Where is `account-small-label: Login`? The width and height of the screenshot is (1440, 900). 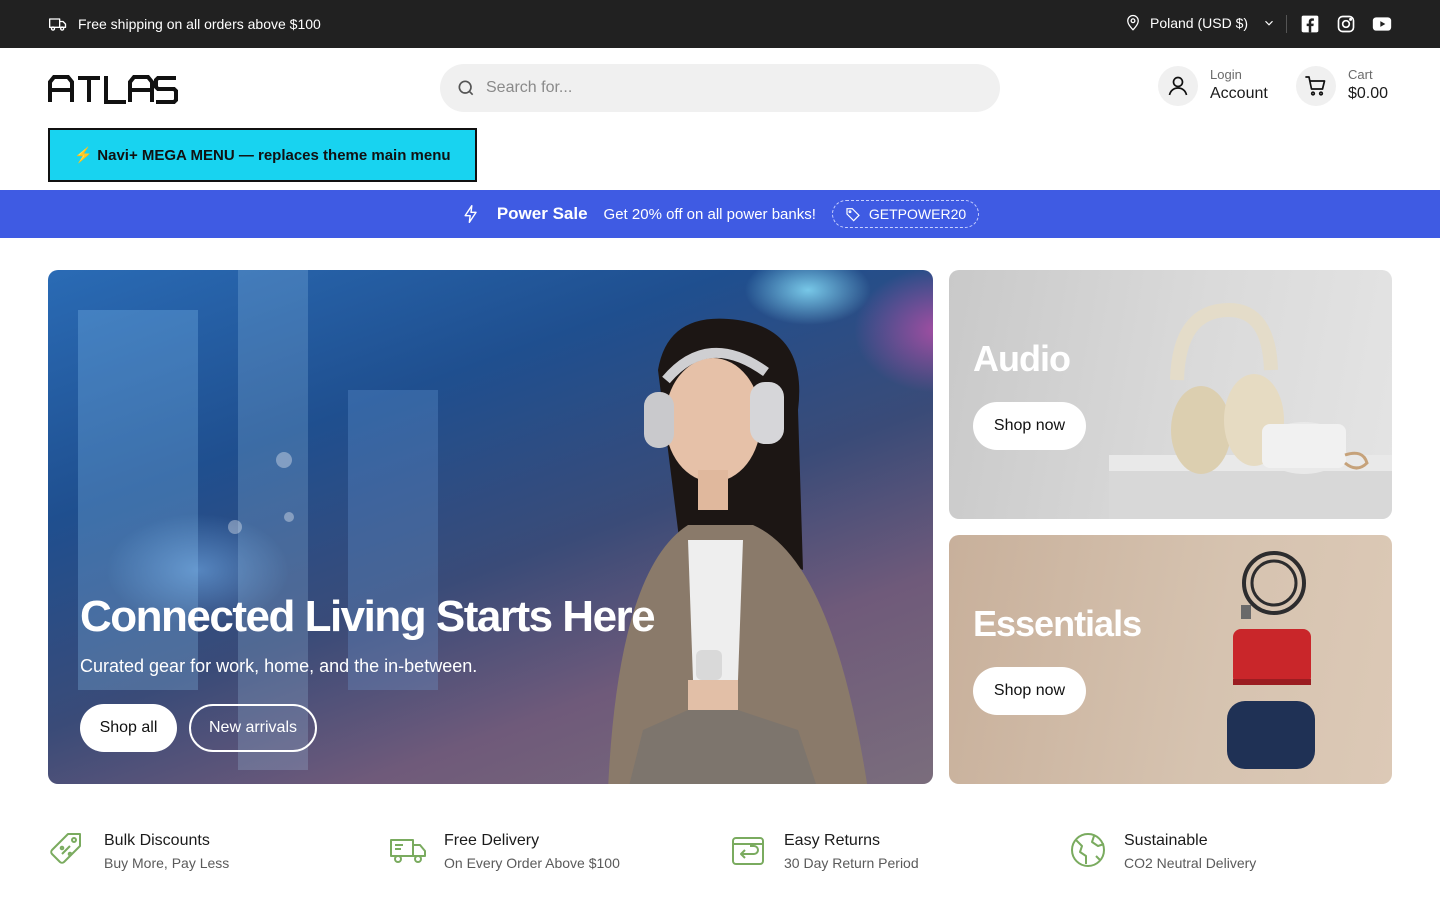 account-small-label: Login is located at coordinates (1226, 74).